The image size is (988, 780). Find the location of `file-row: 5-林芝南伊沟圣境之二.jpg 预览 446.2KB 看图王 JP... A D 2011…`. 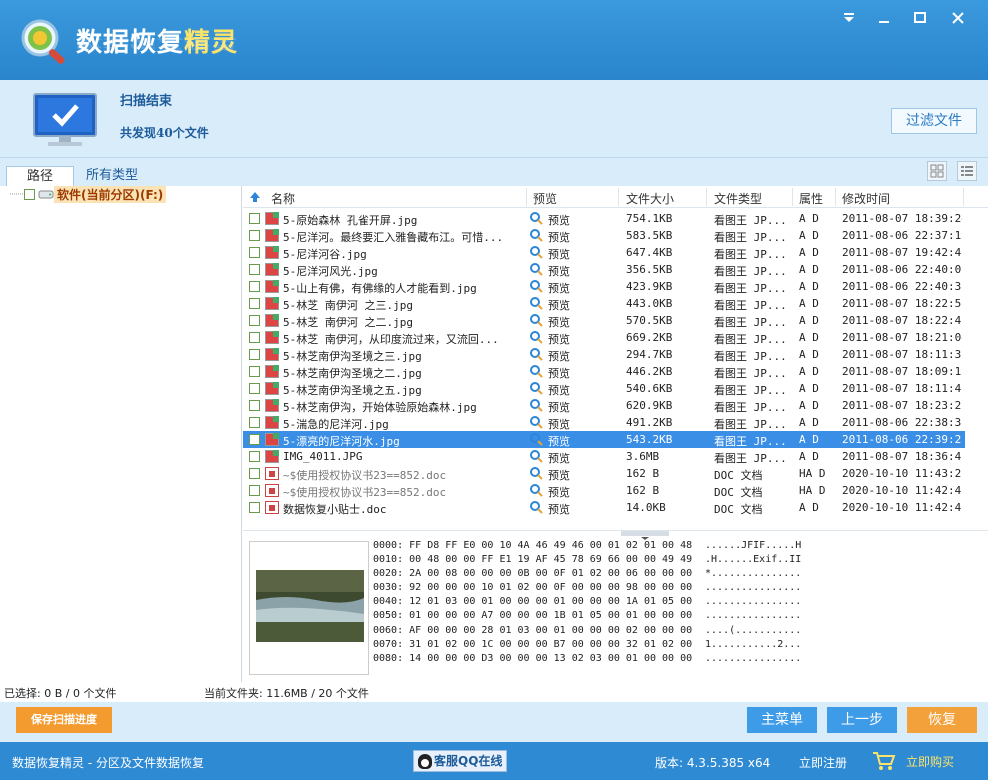

file-row: 5-林芝南伊沟圣境之二.jpg 预览 446.2KB 看图王 JP... A D 2011… is located at coordinates (604, 371).